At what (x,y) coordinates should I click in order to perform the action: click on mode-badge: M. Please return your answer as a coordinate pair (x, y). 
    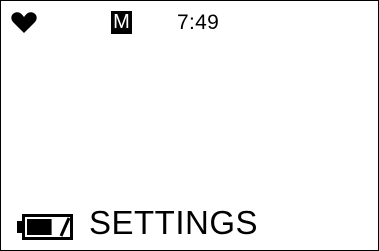
    Looking at the image, I should click on (121, 22).